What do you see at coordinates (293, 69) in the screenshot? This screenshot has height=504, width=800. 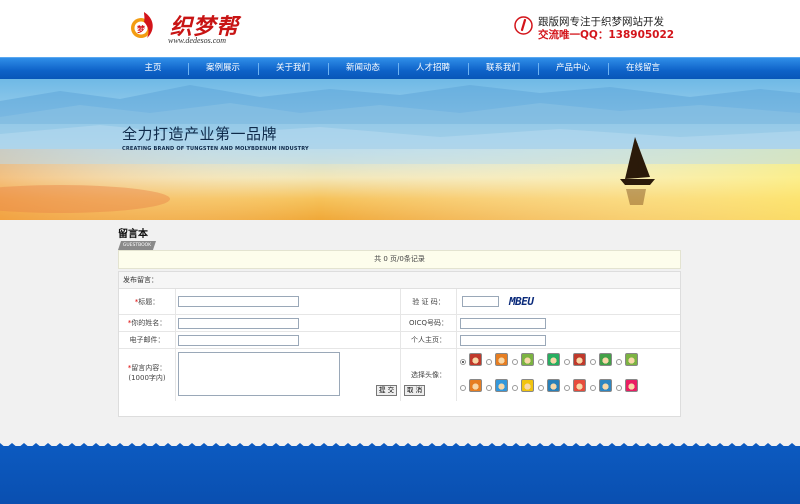 I see `nav-item-about: 关于我们` at bounding box center [293, 69].